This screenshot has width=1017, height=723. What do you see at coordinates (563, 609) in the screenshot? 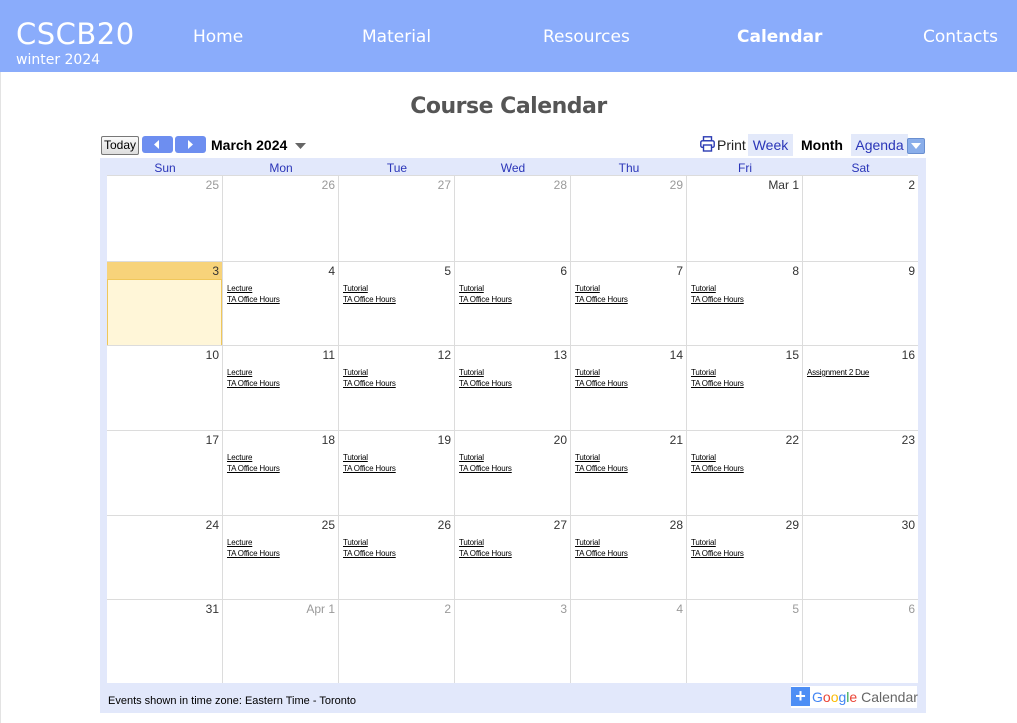
I see `day-number: 3` at bounding box center [563, 609].